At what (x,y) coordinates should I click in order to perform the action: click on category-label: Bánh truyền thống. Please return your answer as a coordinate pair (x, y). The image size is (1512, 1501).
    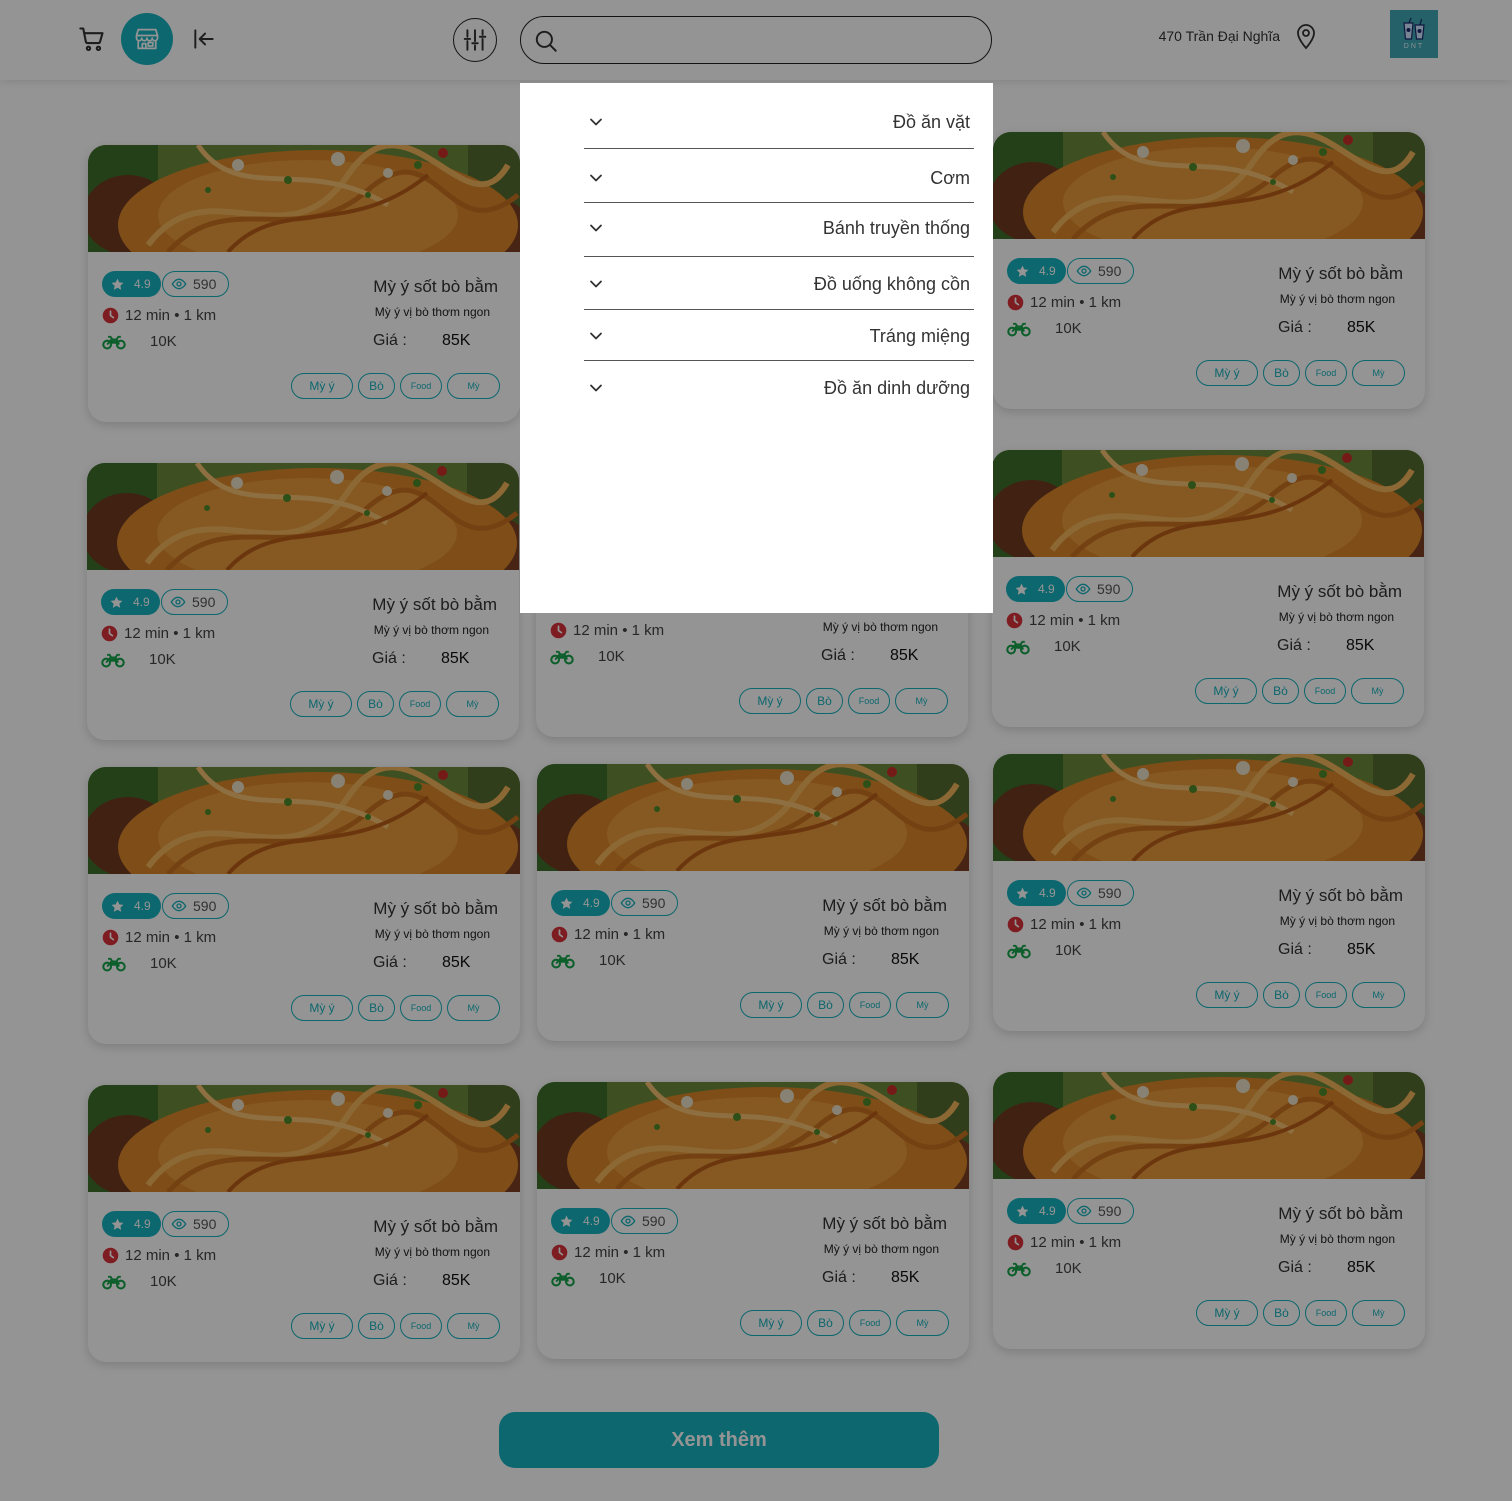
    Looking at the image, I should click on (896, 227).